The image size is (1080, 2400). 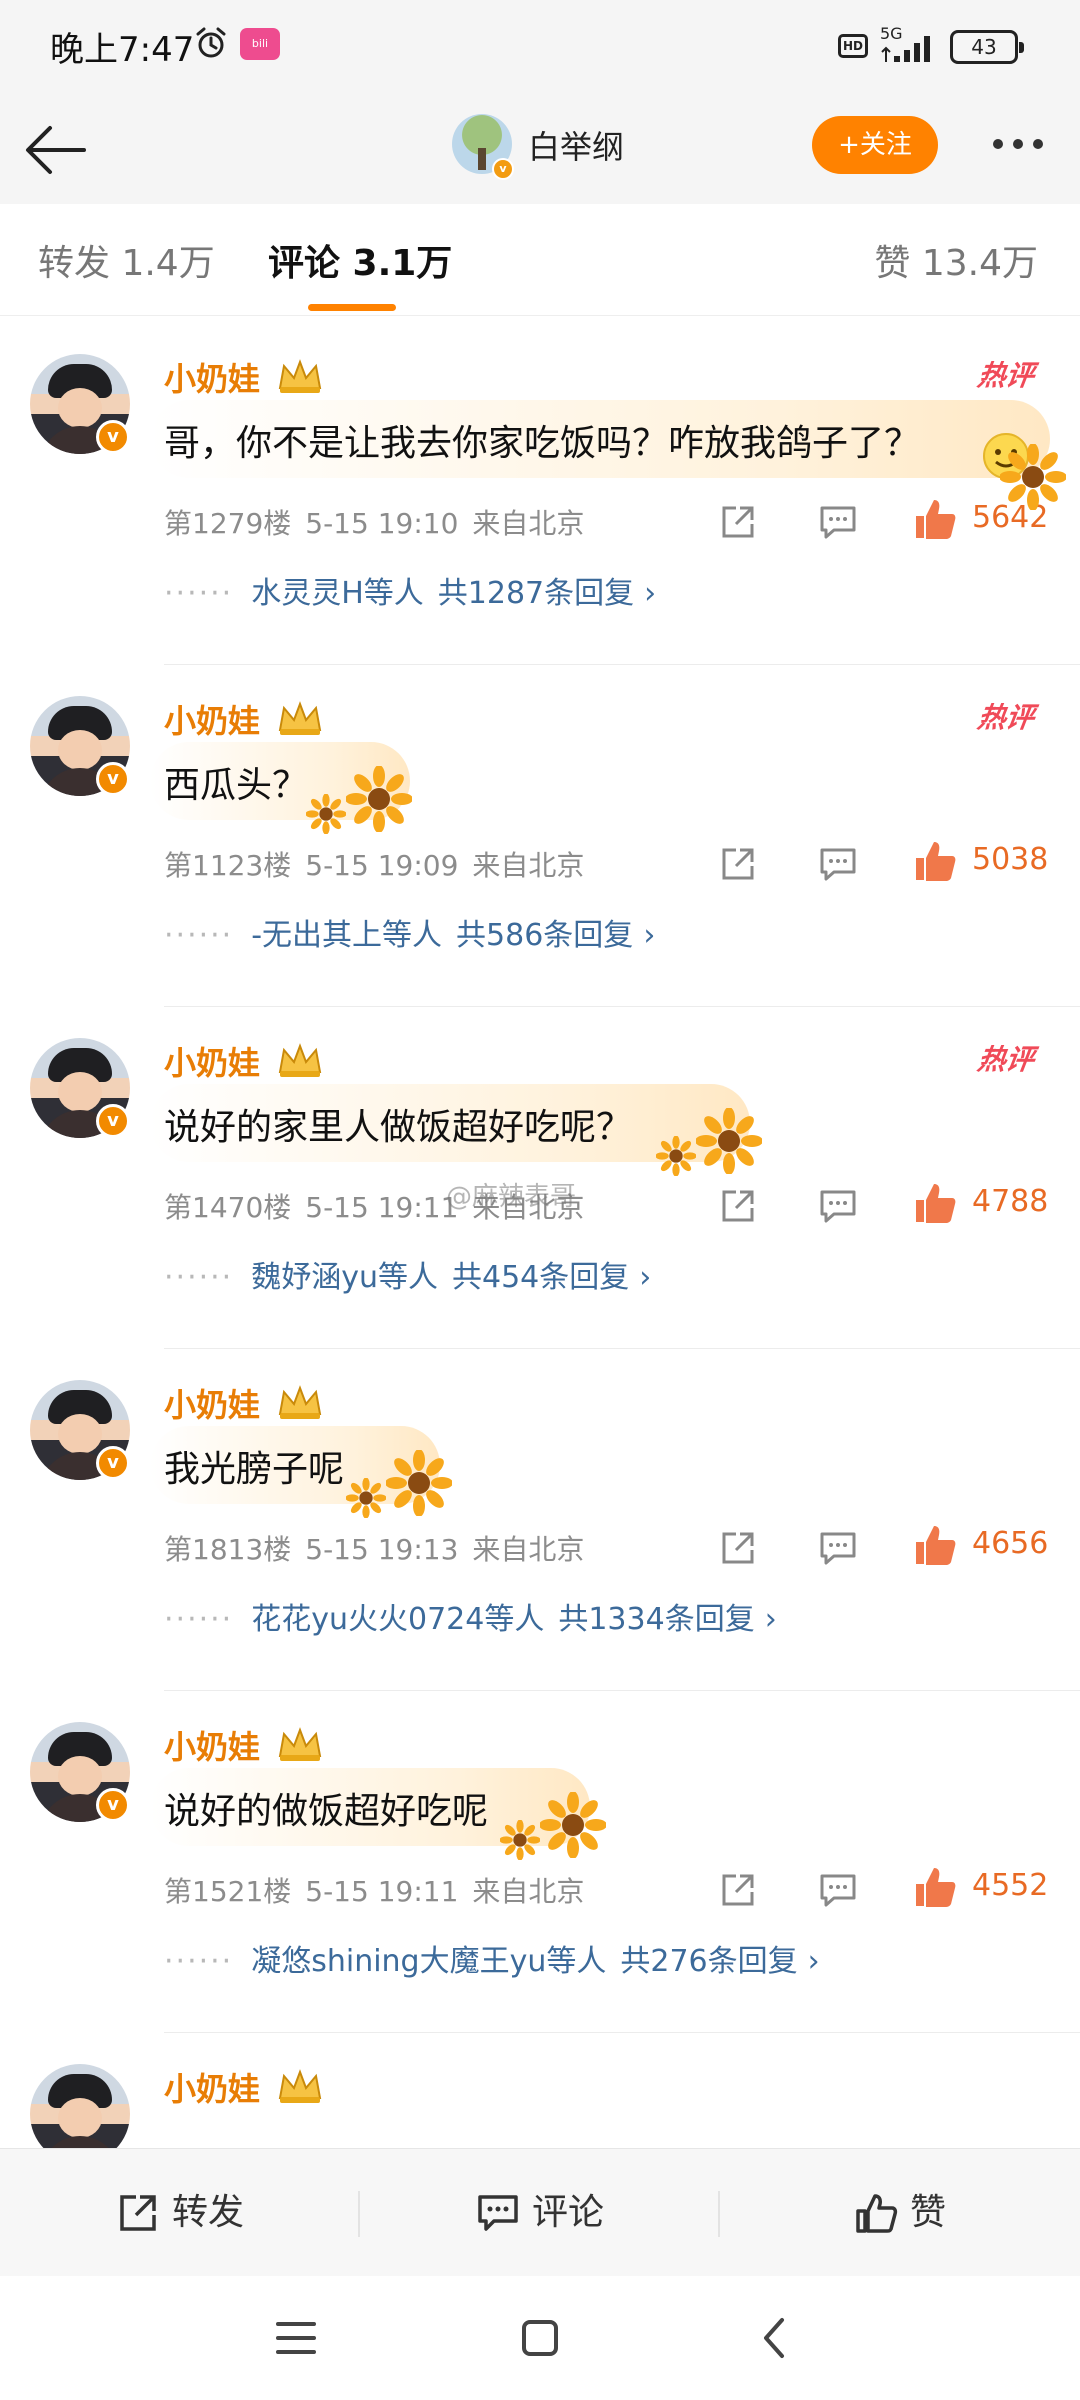 I want to click on reply-users: 花花yu火火0724等人, so click(x=397, y=1619).